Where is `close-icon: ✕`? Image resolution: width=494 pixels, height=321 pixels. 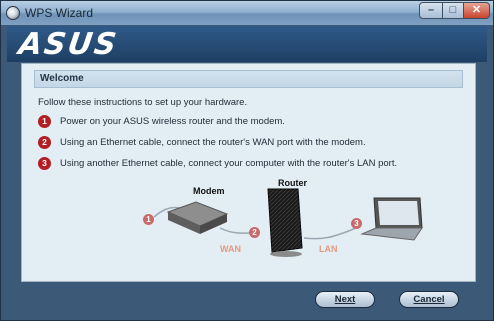
close-icon: ✕ is located at coordinates (476, 10).